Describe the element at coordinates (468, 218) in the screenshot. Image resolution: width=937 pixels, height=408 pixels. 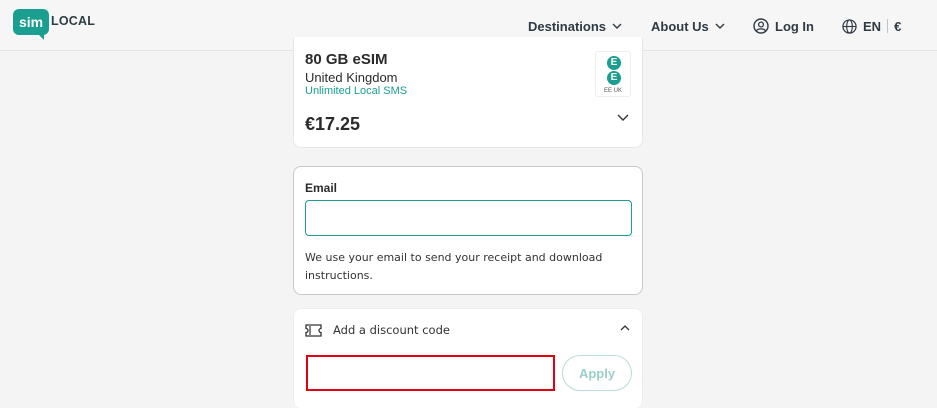
I see `email-field` at that location.